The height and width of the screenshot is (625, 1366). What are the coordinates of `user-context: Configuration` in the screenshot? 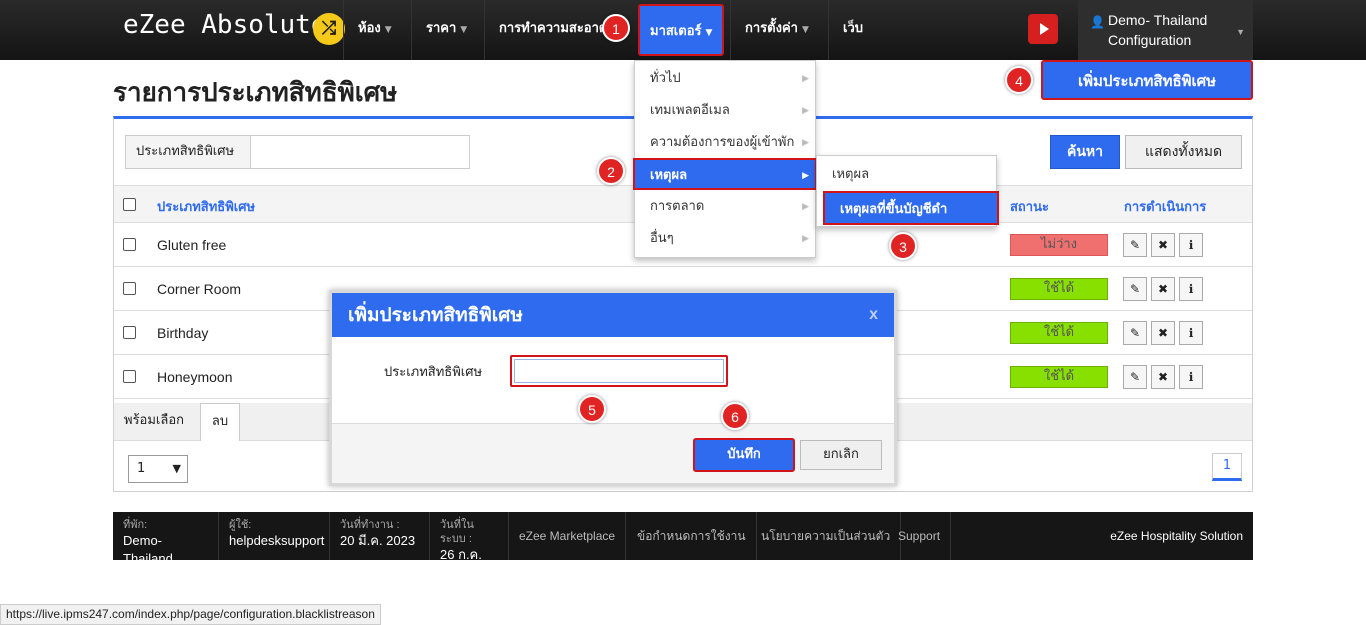 It's located at (1150, 40).